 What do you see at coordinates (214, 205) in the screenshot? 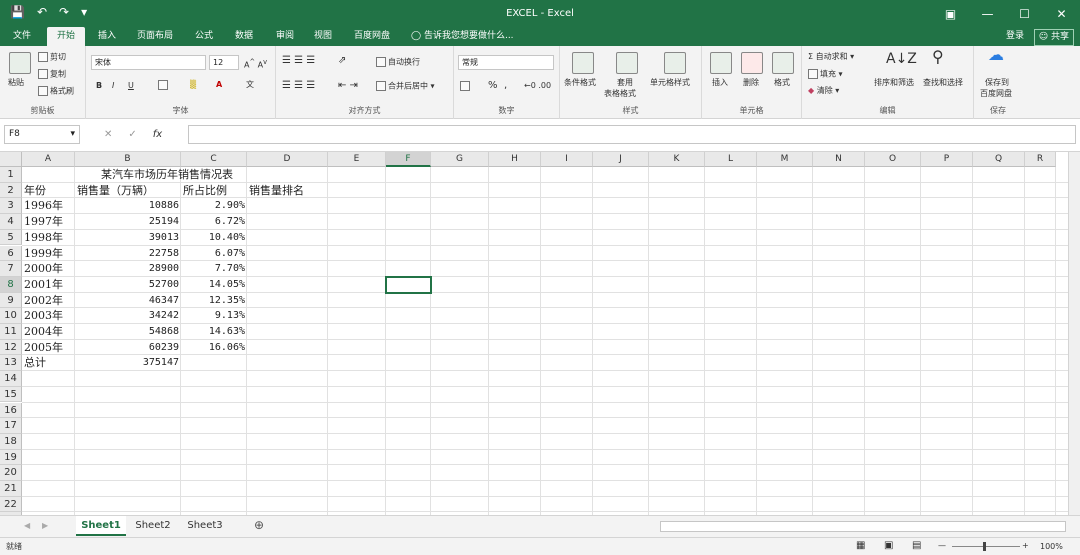
I see `ratio-cell: 2.90%` at bounding box center [214, 205].